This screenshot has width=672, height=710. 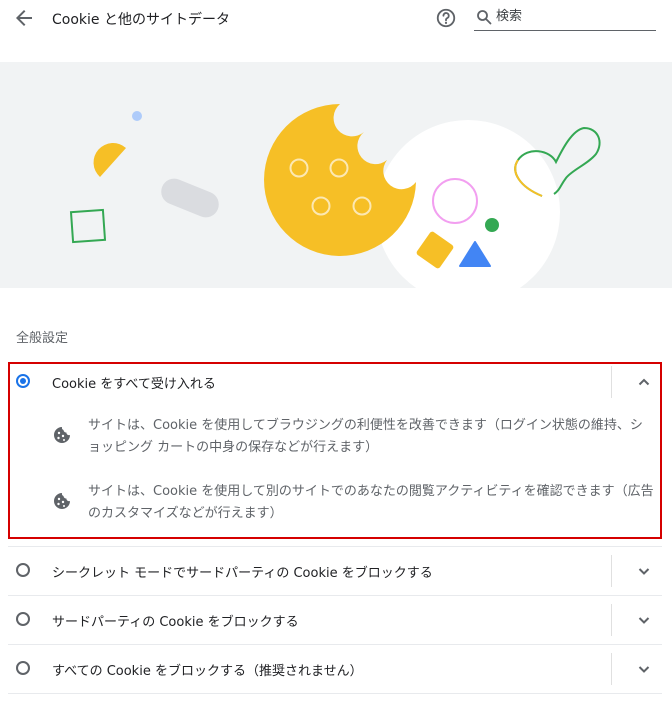 I want to click on option-label: すべての Cookie をブロックする（推奨されません）, so click(x=207, y=671).